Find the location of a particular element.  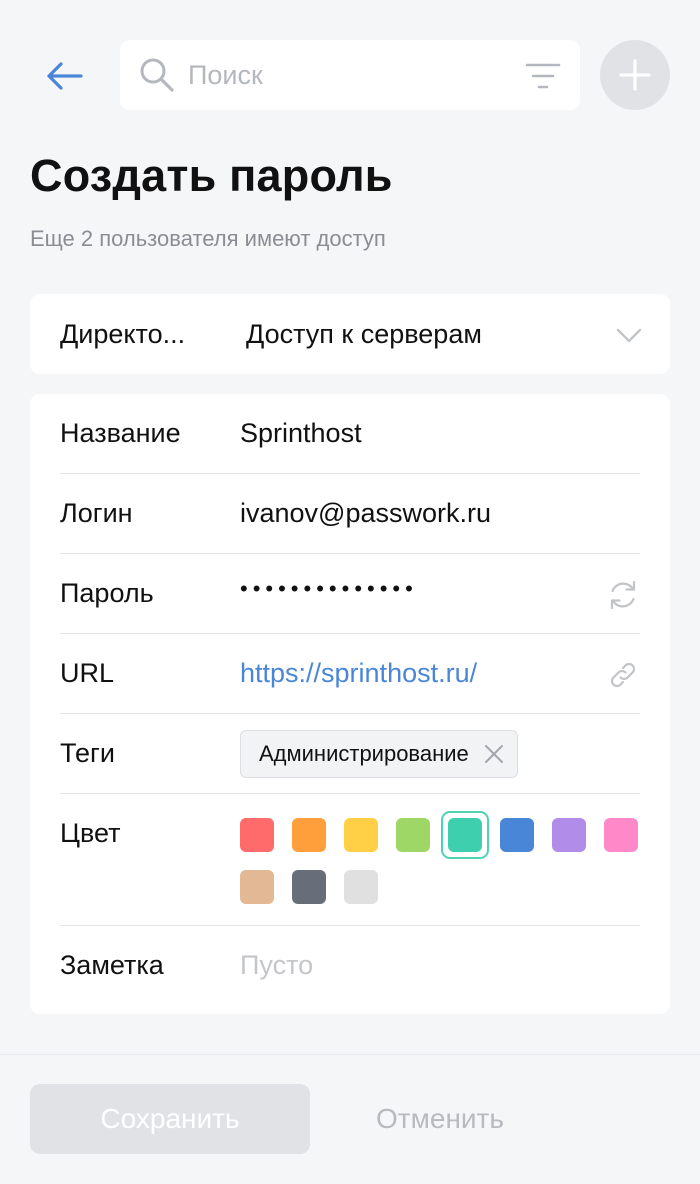

footer-divider is located at coordinates (350, 1054).